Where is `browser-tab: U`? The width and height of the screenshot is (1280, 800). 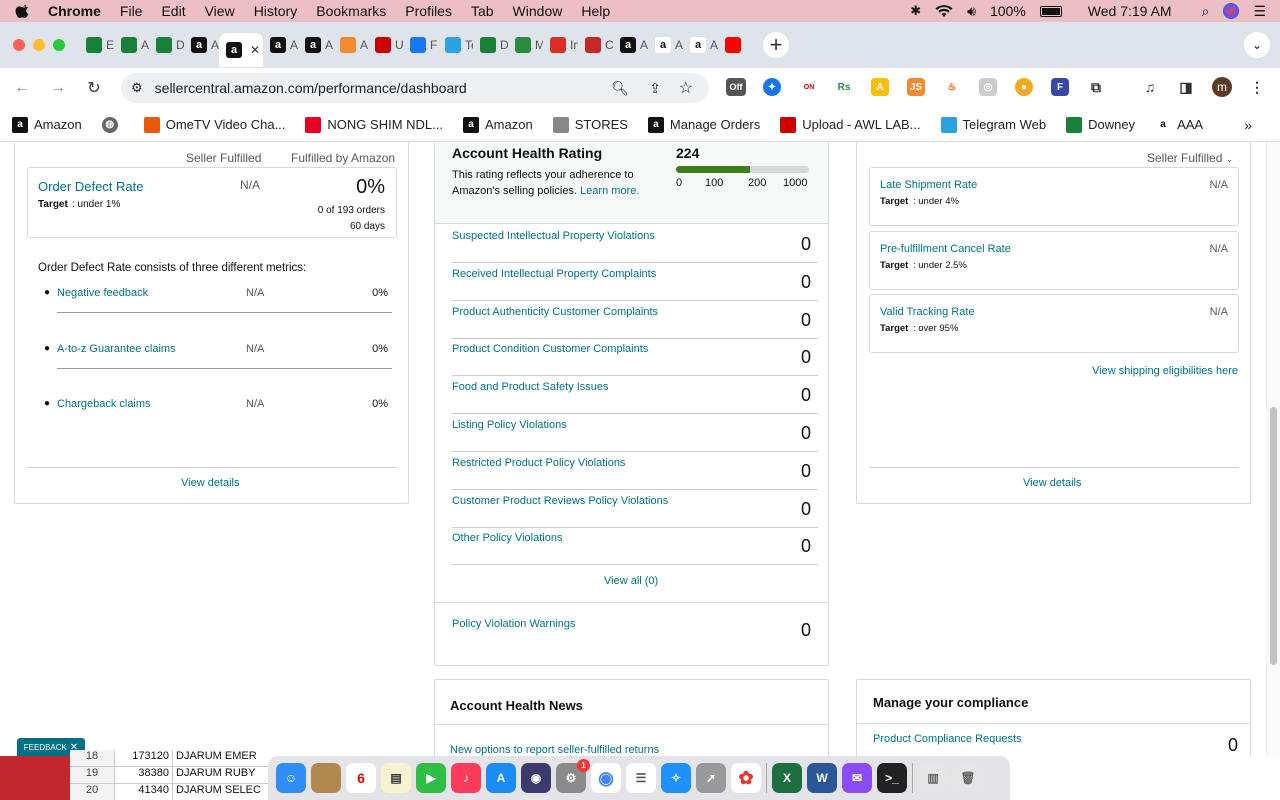 browser-tab: U is located at coordinates (385, 45).